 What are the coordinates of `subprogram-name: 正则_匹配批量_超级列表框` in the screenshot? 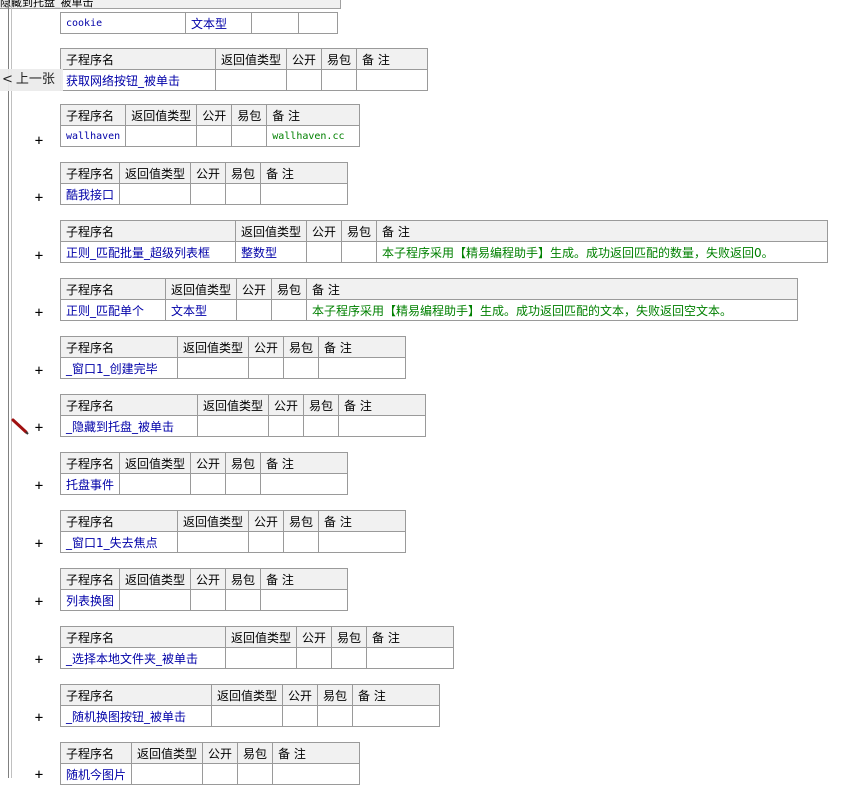 It's located at (148, 252).